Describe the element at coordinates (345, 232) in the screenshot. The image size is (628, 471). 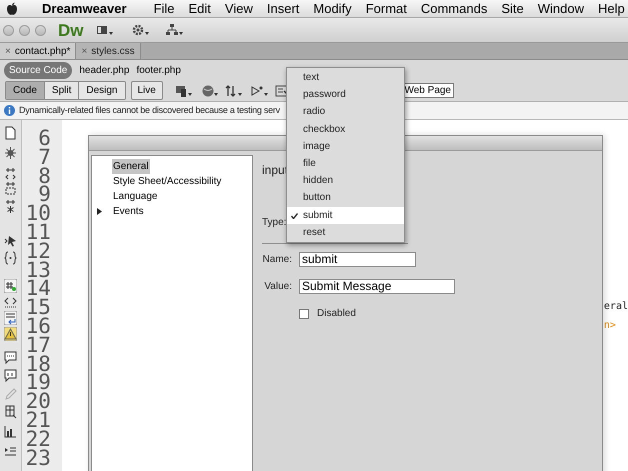
I see `menu-option: reset` at that location.